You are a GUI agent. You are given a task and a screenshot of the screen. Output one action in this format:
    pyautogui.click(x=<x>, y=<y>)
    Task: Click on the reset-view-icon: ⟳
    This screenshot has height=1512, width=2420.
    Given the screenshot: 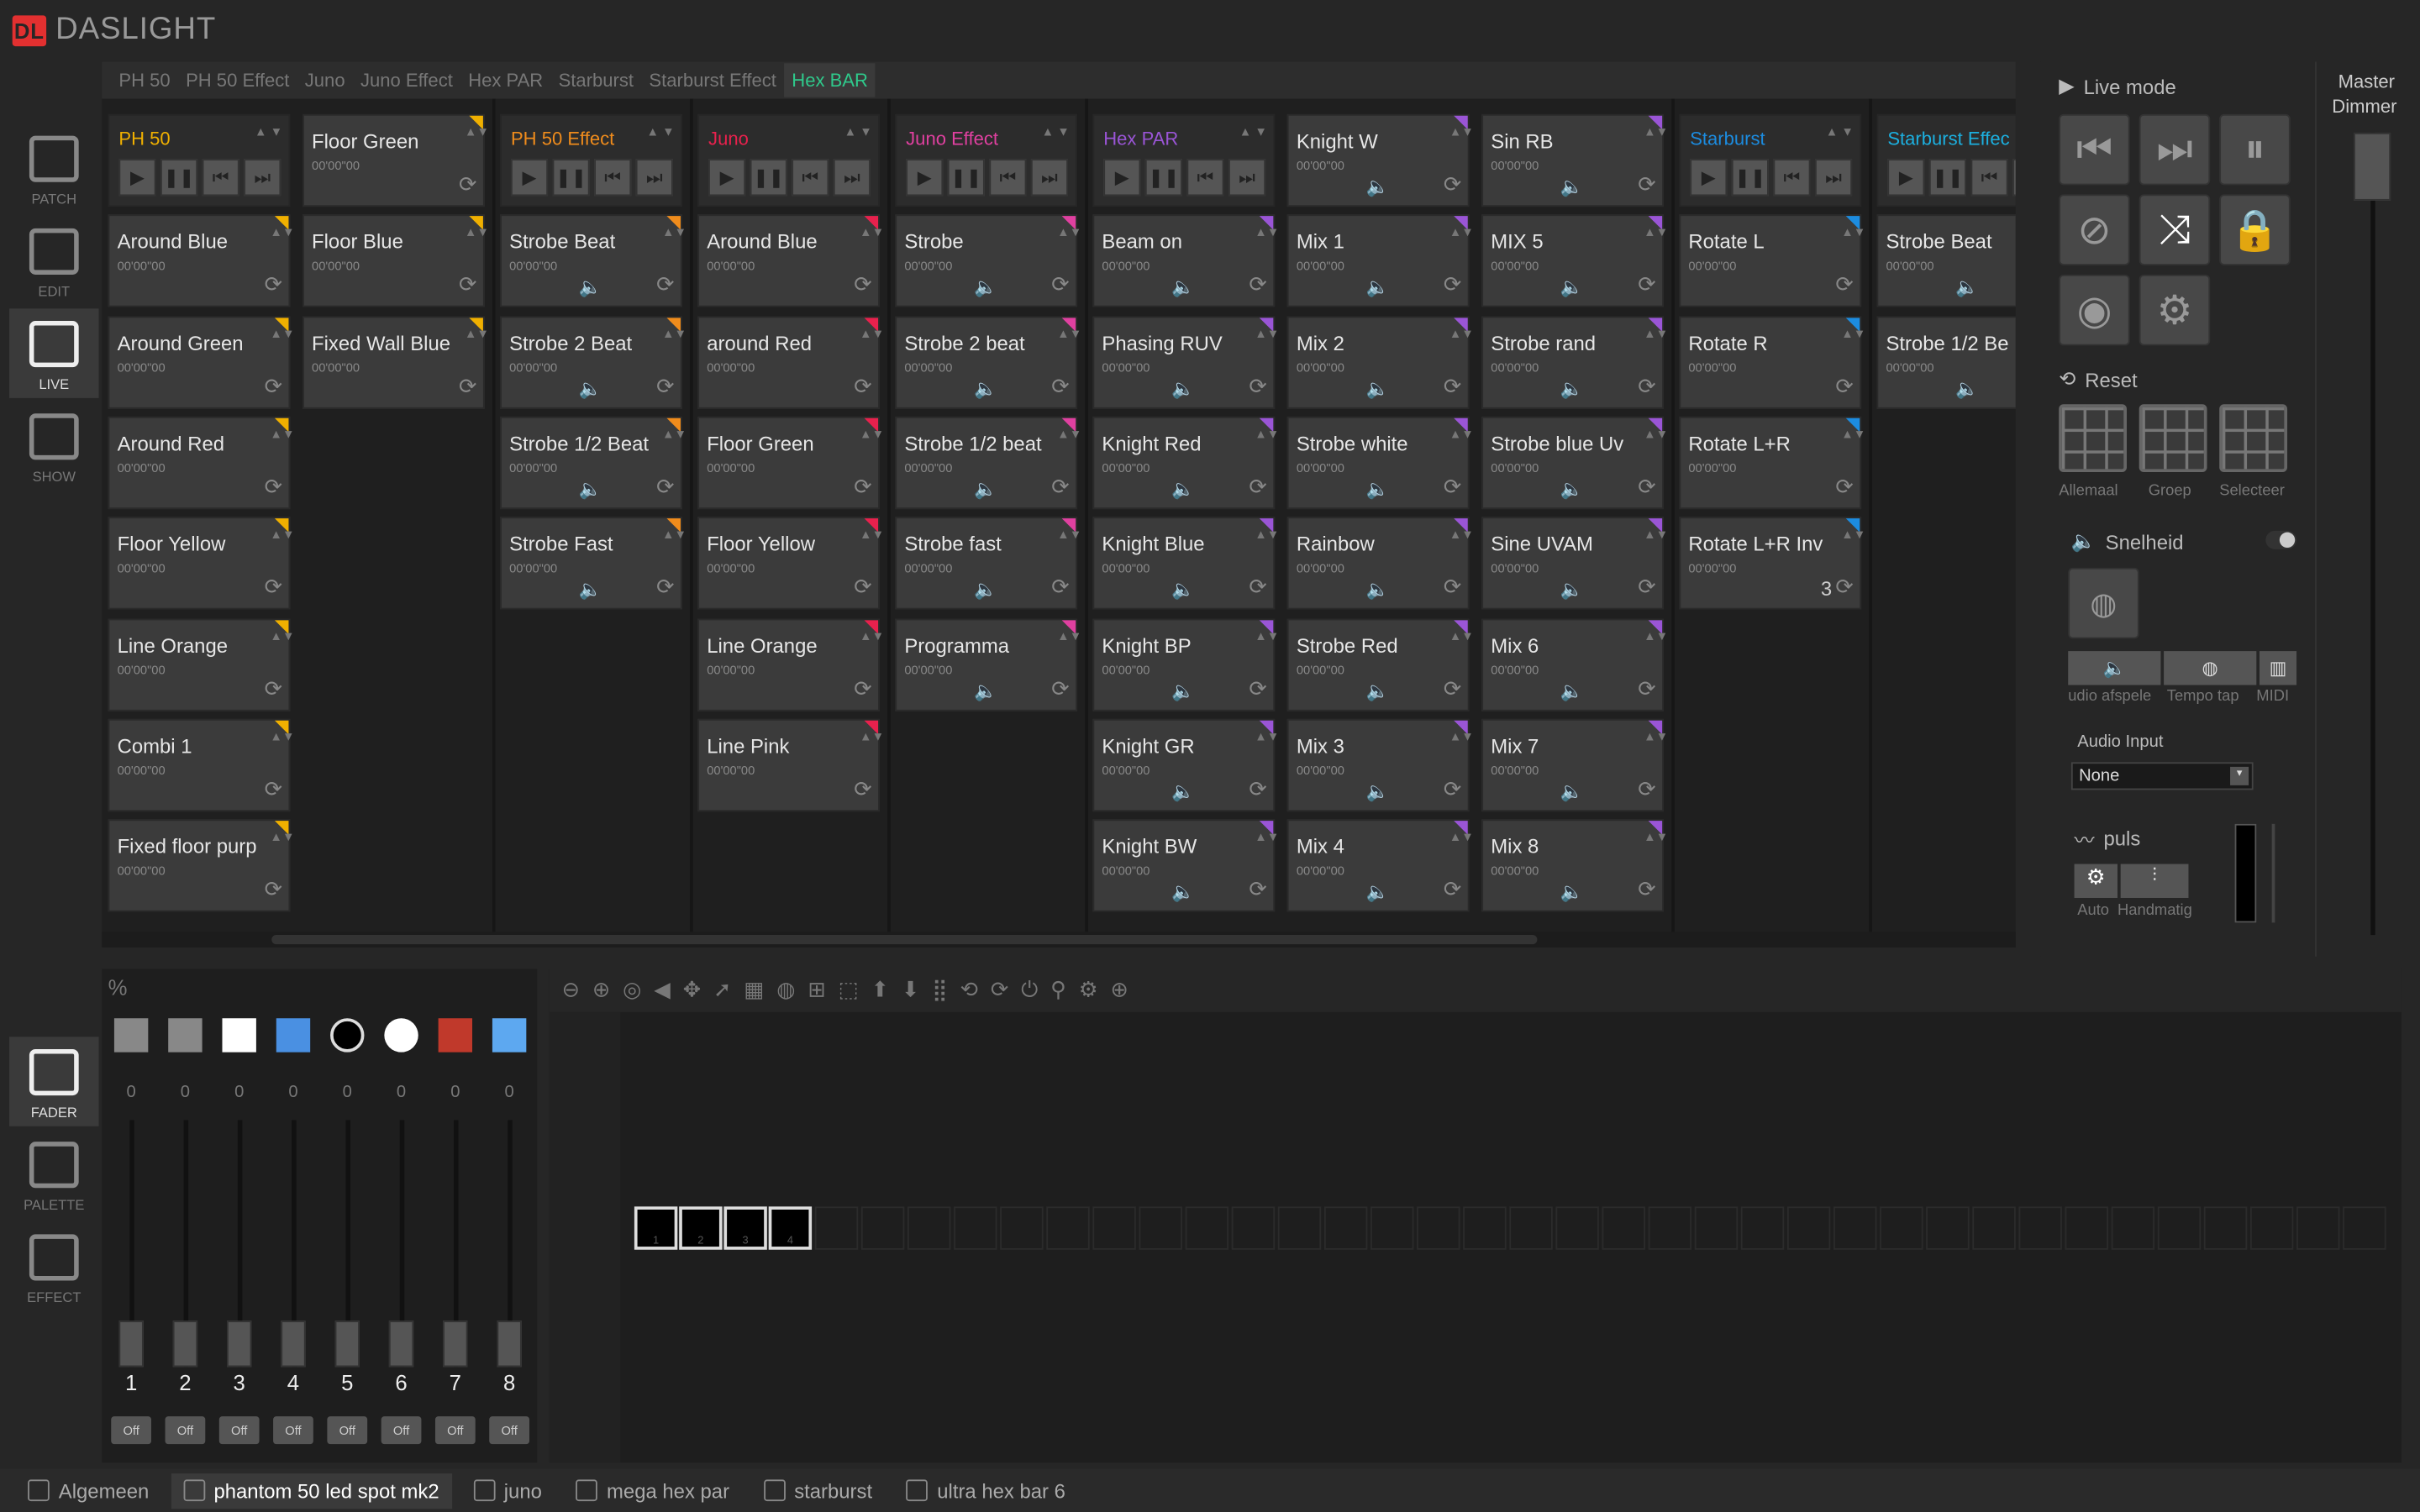 What is the action you would take?
    pyautogui.click(x=1000, y=991)
    